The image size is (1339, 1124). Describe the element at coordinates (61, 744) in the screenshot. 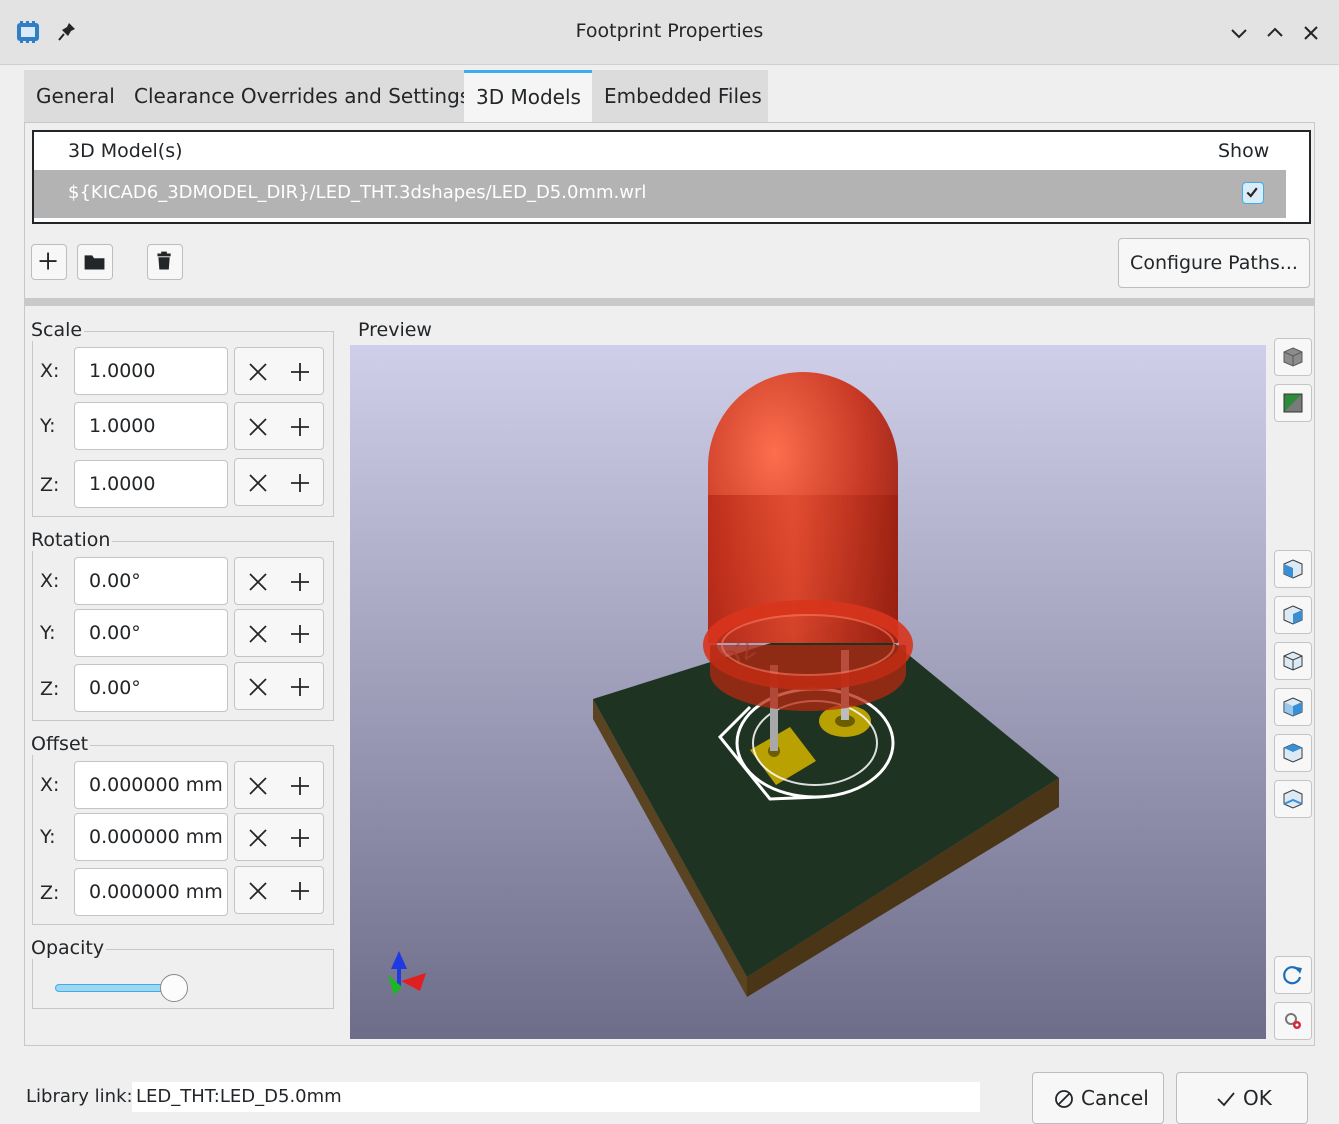

I see `offset-label: Offset` at that location.